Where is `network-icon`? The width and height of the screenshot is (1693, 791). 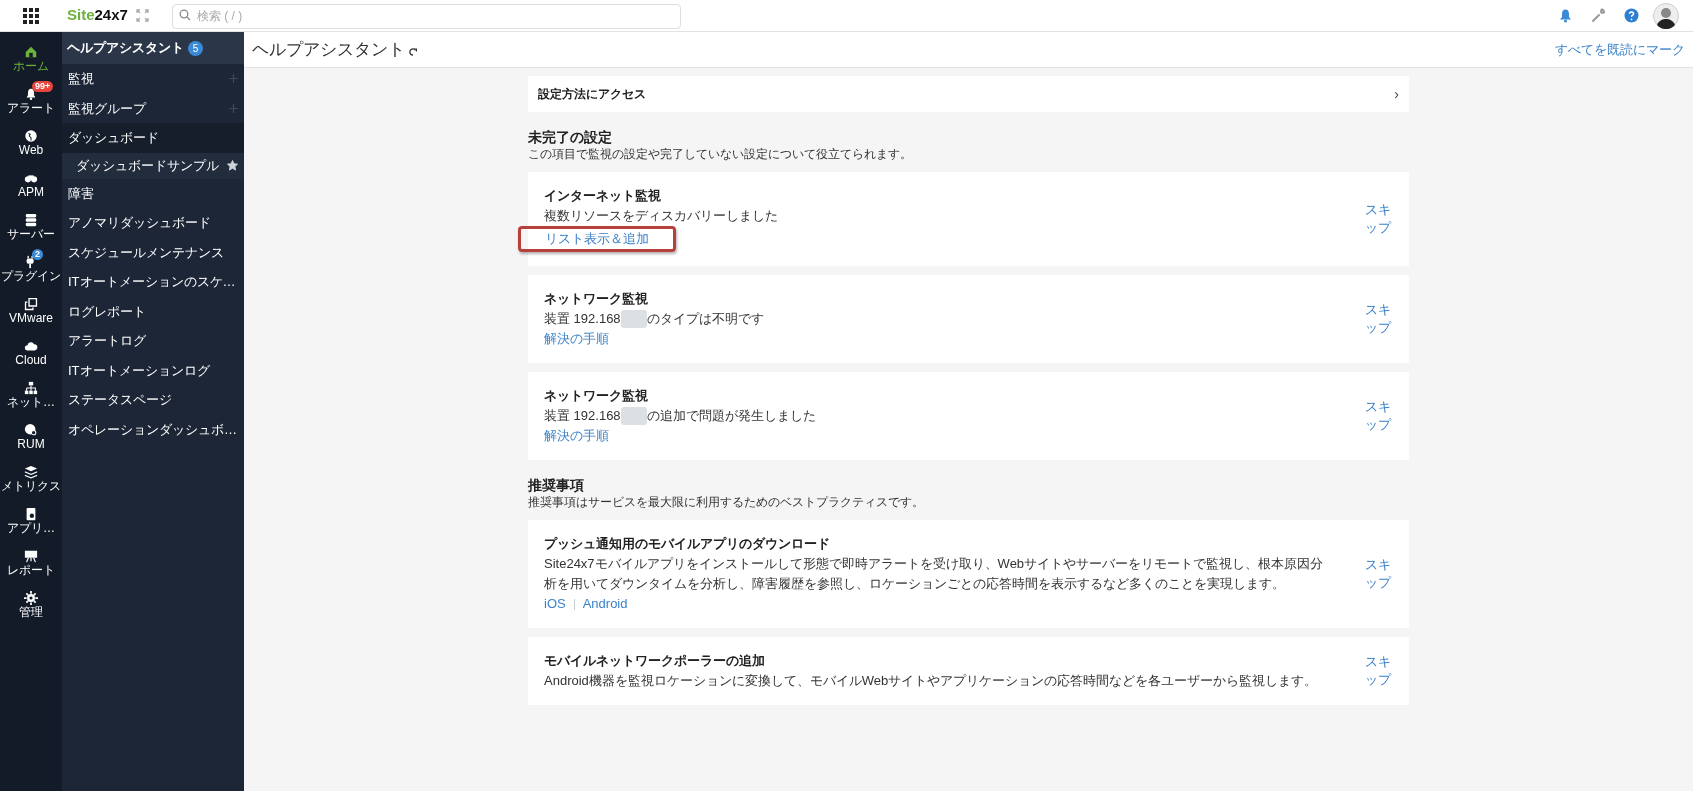
network-icon is located at coordinates (31, 388).